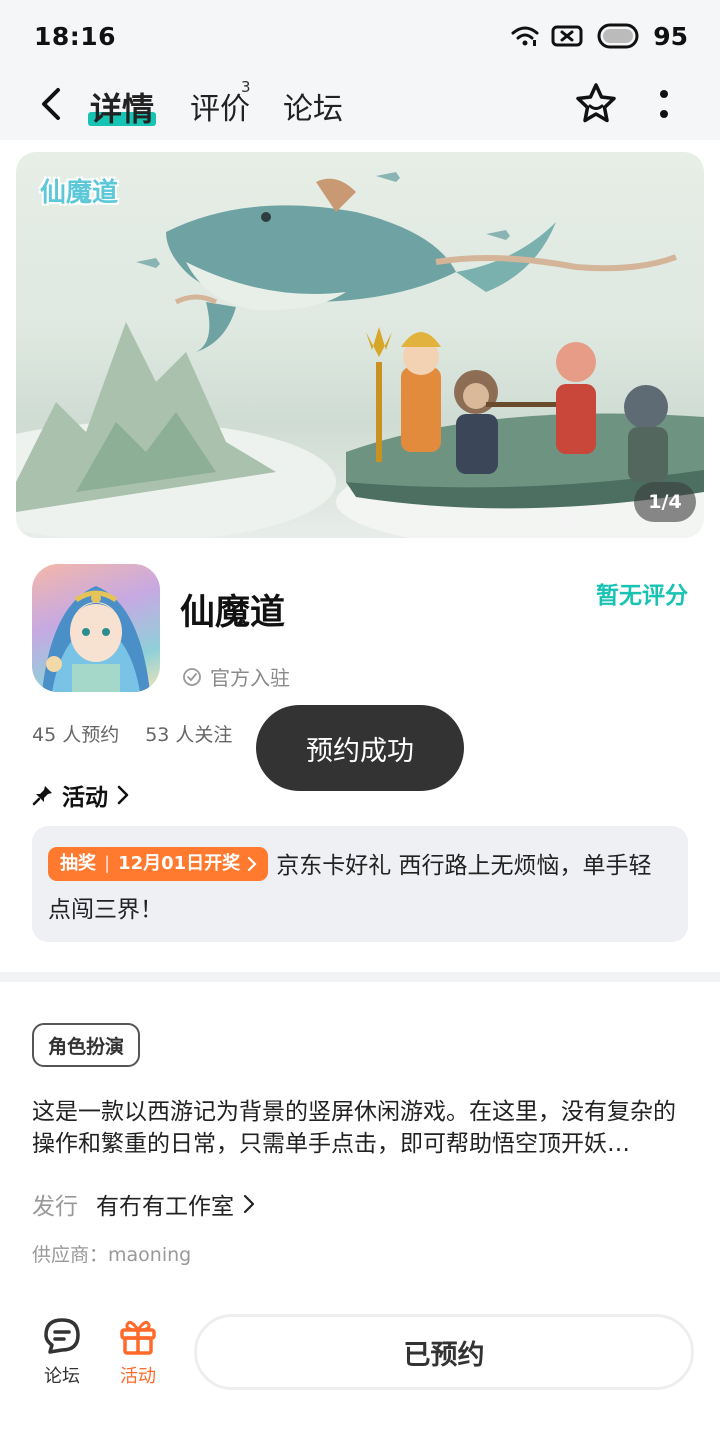  What do you see at coordinates (62, 1376) in the screenshot?
I see `forum-label: 论坛` at bounding box center [62, 1376].